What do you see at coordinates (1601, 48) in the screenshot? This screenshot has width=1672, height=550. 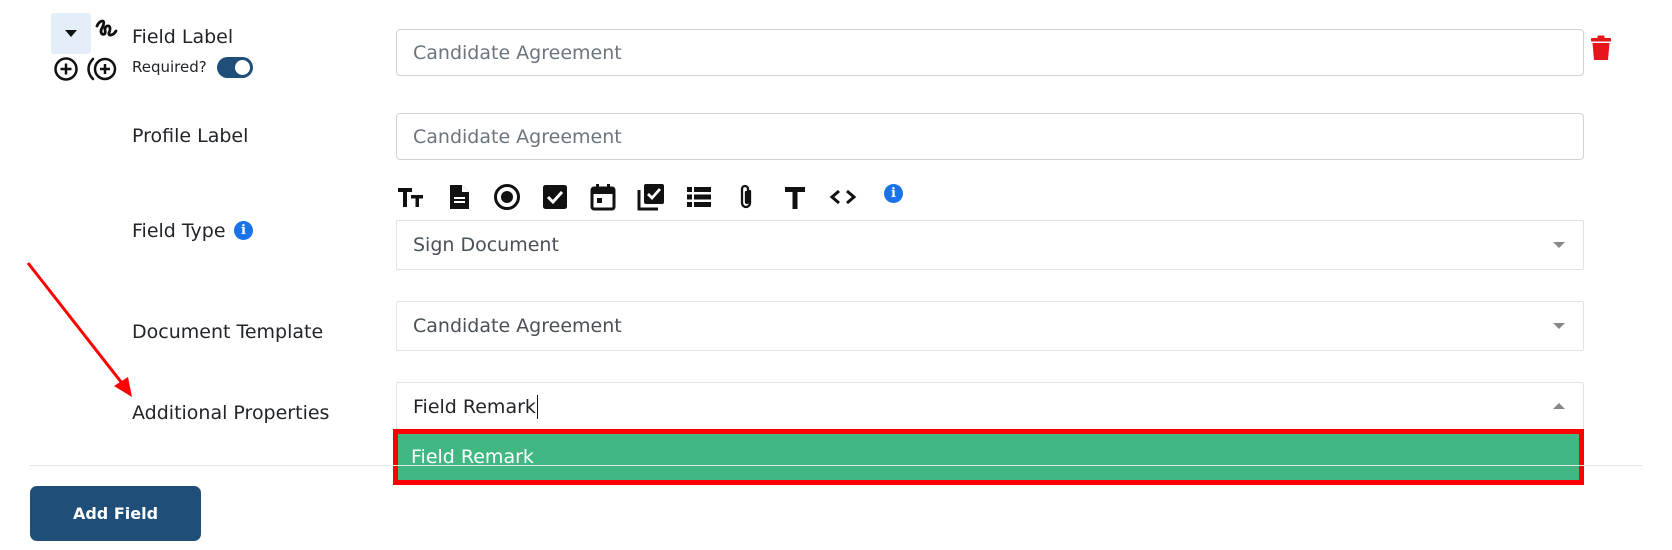 I see `delete-field-icon` at bounding box center [1601, 48].